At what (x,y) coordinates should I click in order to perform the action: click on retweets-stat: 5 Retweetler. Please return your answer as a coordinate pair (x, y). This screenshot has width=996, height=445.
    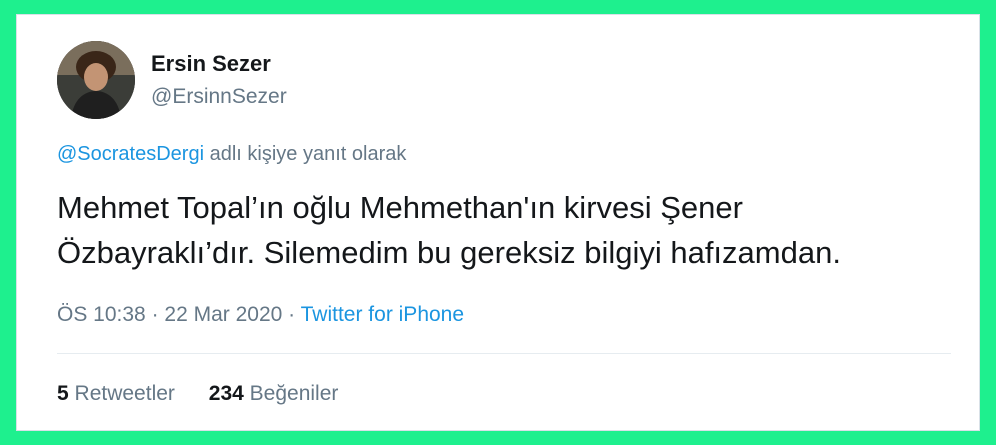
    Looking at the image, I should click on (116, 393).